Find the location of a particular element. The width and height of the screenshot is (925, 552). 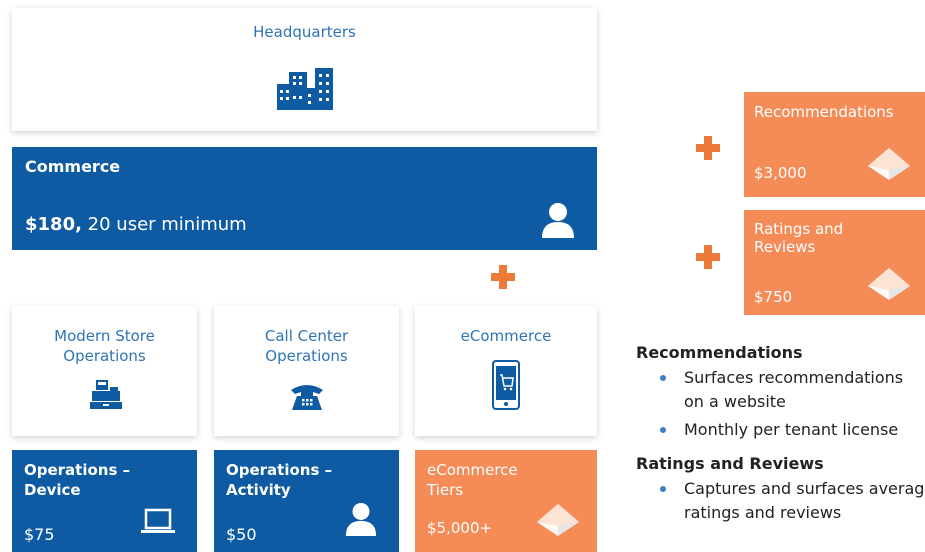

headquarters-card: Headquarters is located at coordinates (304, 69).